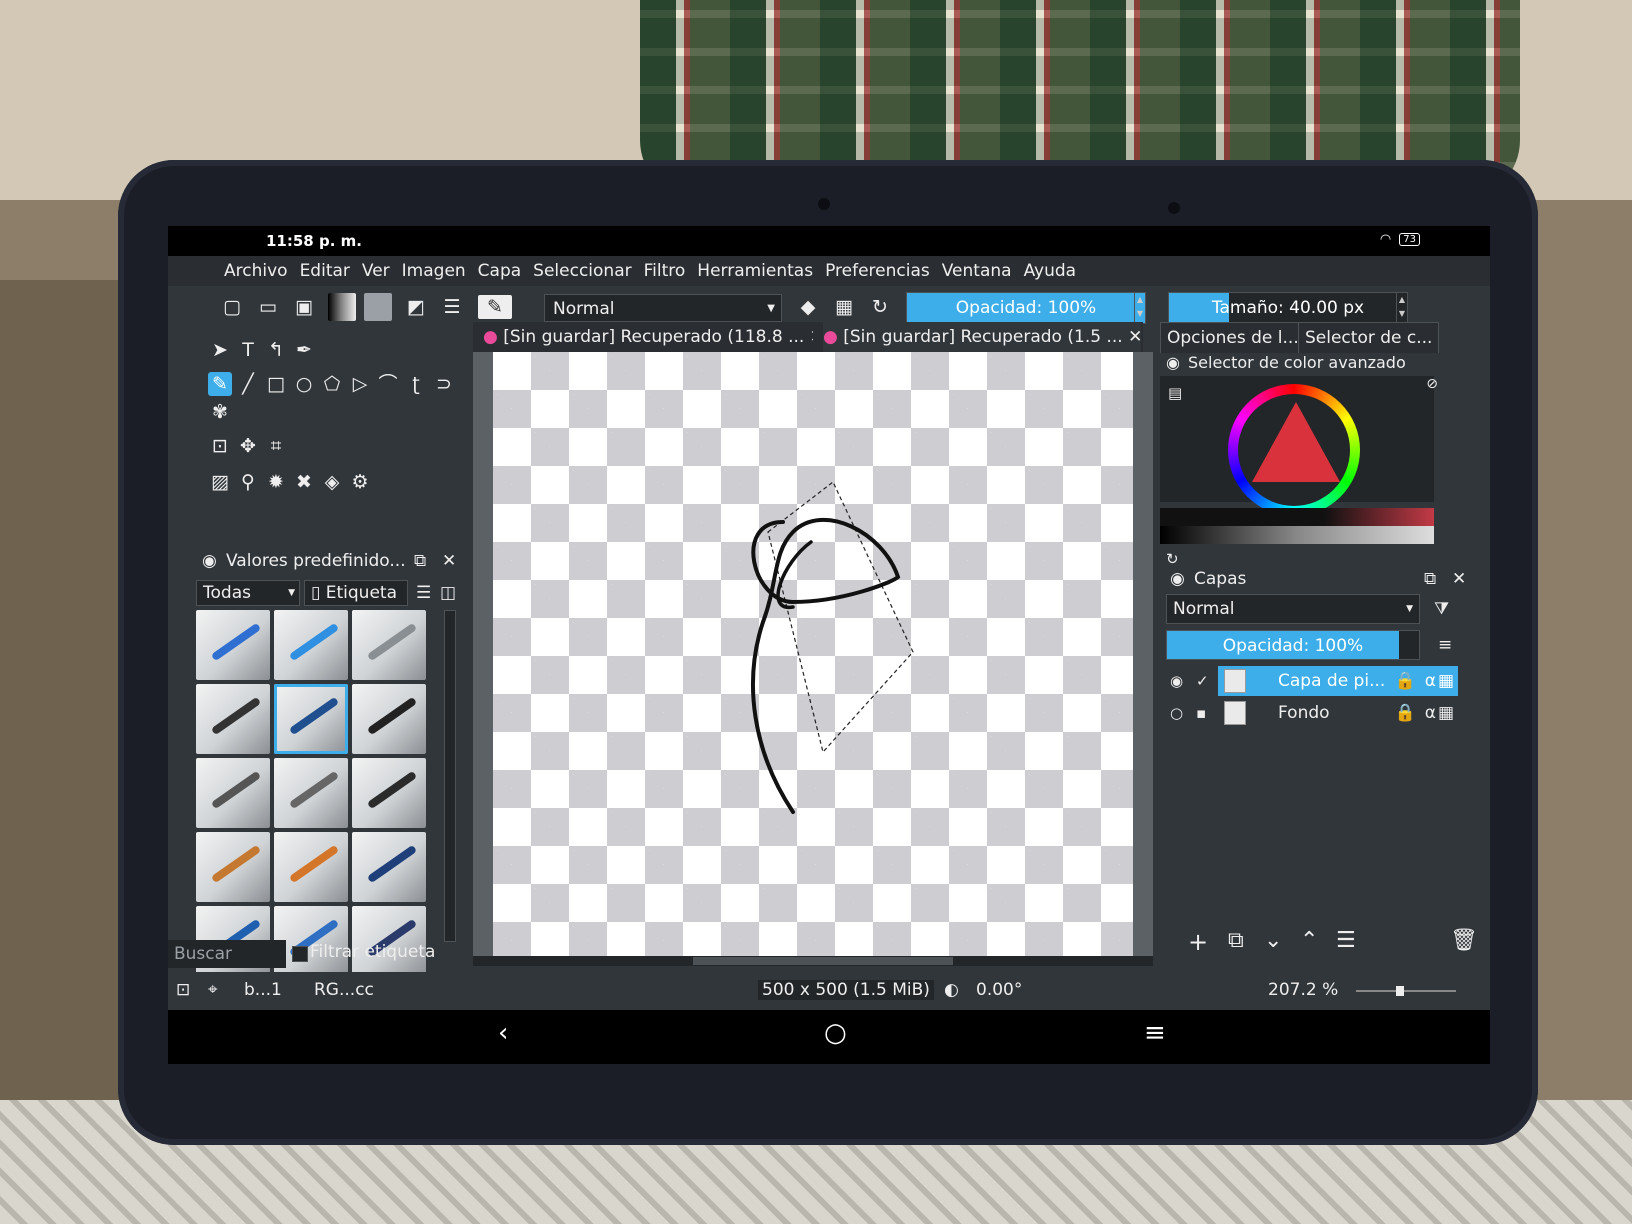 The height and width of the screenshot is (1224, 1632). What do you see at coordinates (1441, 609) in the screenshot?
I see `filter-icon: ⧩` at bounding box center [1441, 609].